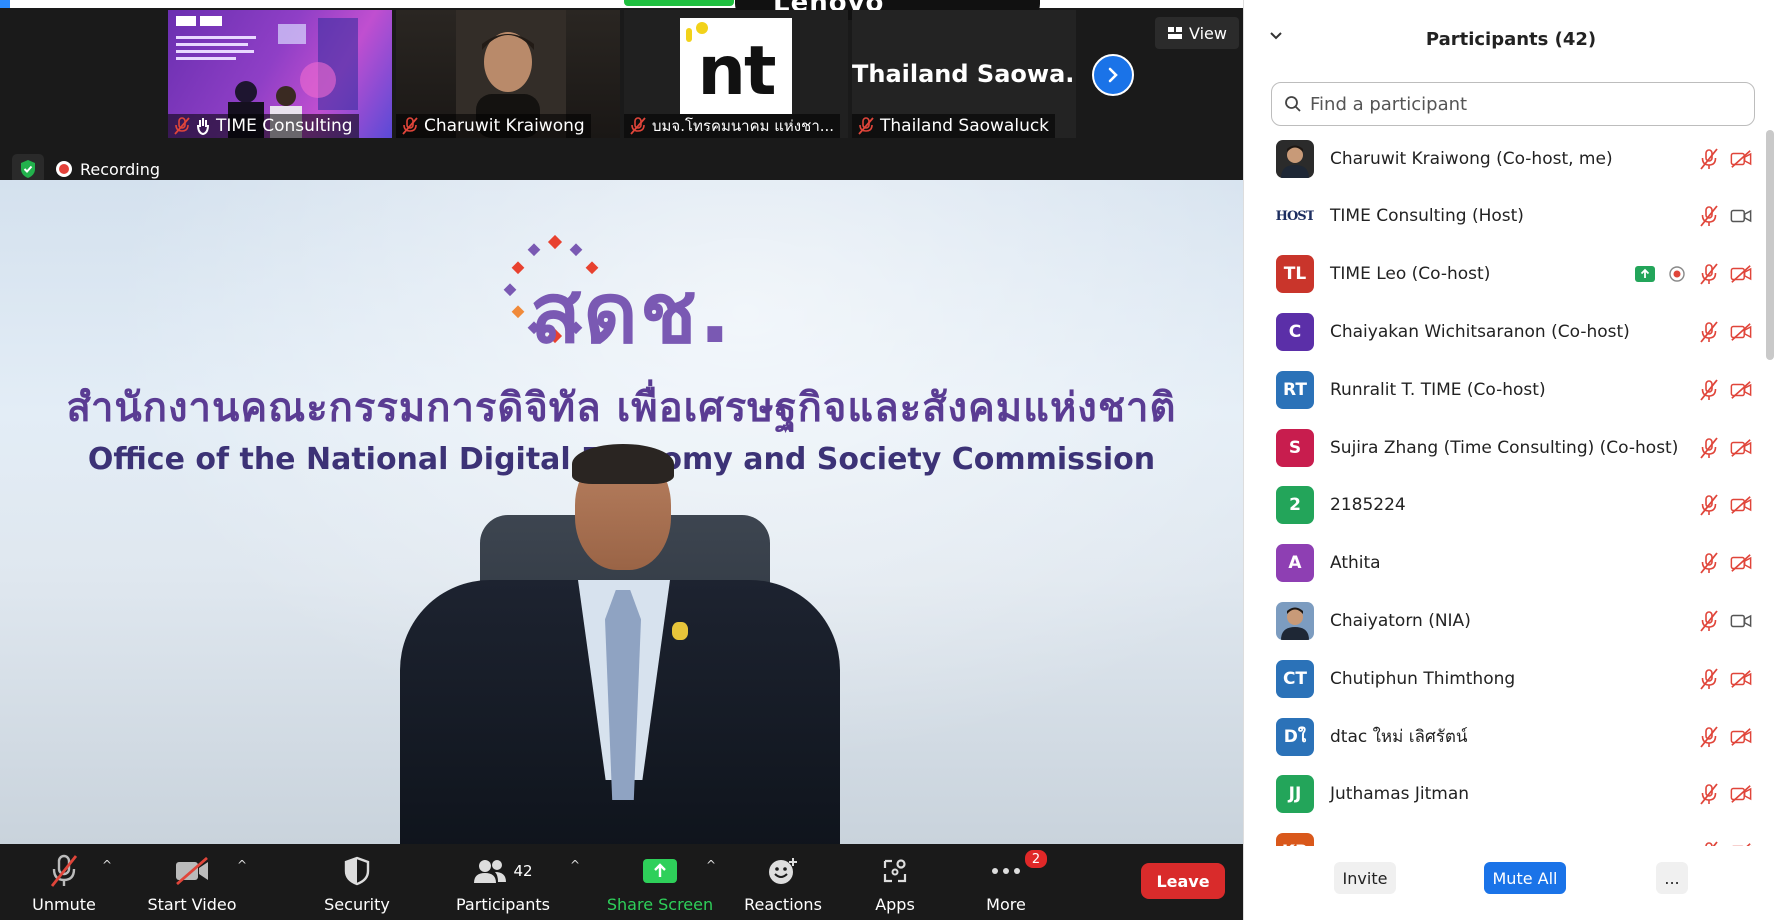 This screenshot has height=920, width=1777. Describe the element at coordinates (1293, 104) in the screenshot. I see `search-icon` at that location.